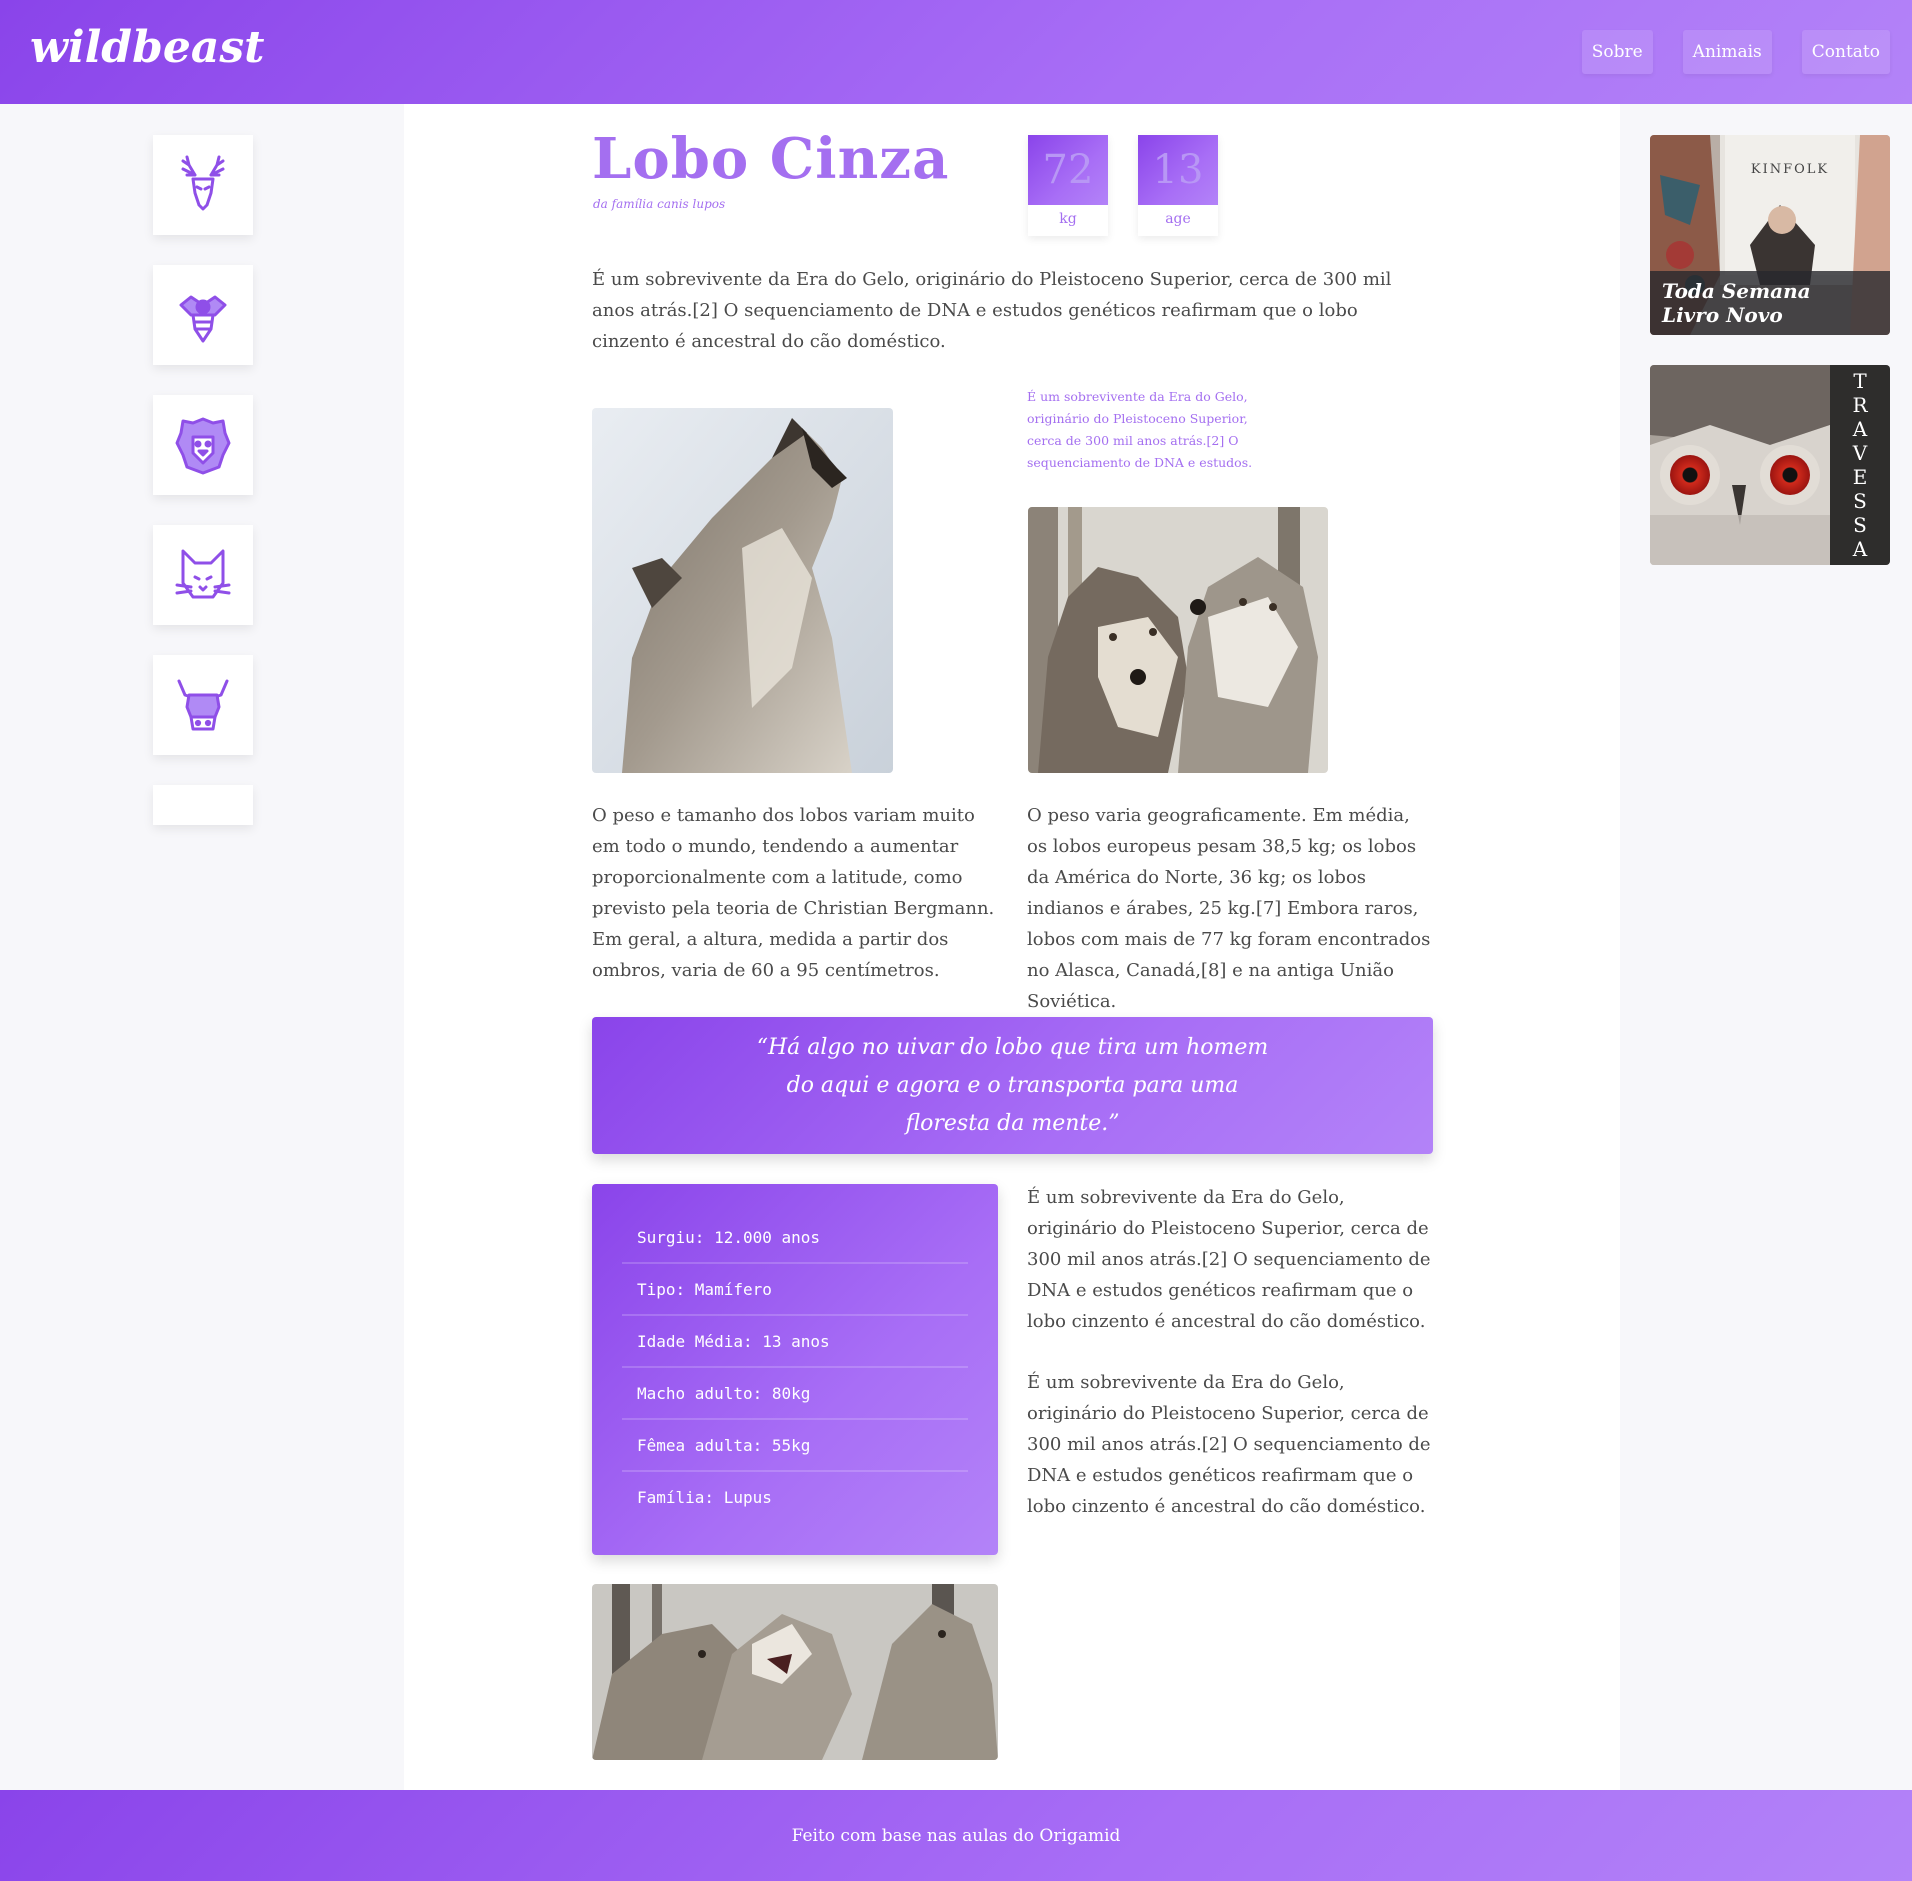  I want to click on ad-letter: R, so click(1860, 405).